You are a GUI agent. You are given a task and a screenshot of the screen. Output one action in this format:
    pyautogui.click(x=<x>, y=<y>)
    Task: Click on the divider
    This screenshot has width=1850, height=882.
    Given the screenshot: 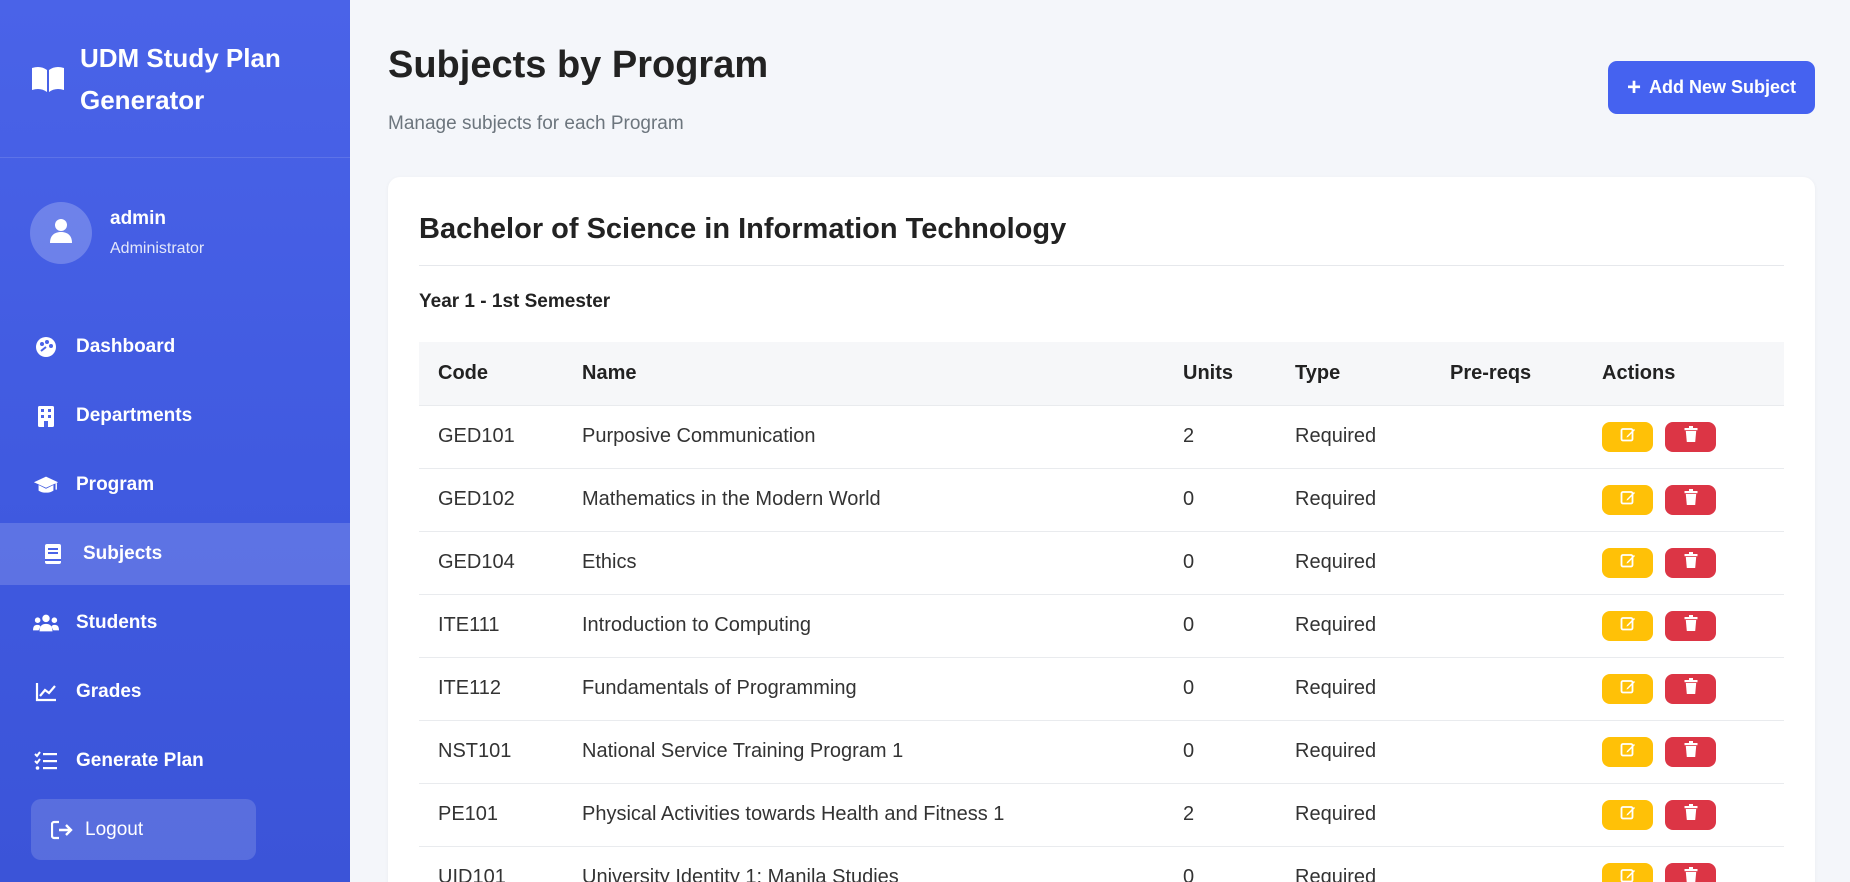 What is the action you would take?
    pyautogui.click(x=1101, y=265)
    